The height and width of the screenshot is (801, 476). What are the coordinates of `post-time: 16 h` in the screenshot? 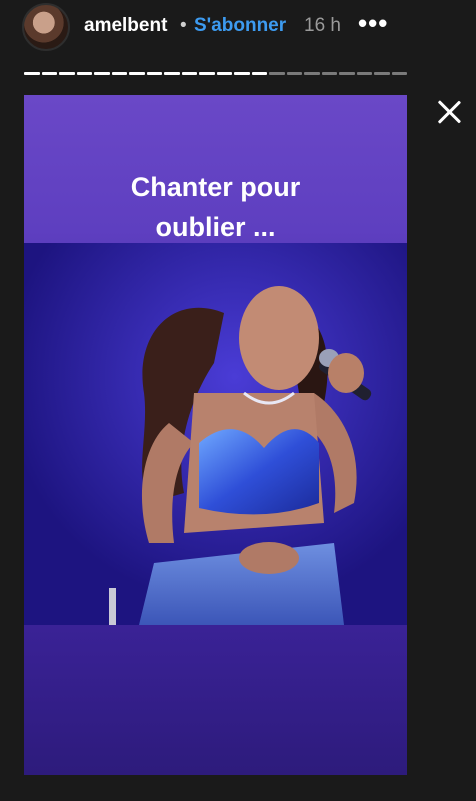 It's located at (322, 25).